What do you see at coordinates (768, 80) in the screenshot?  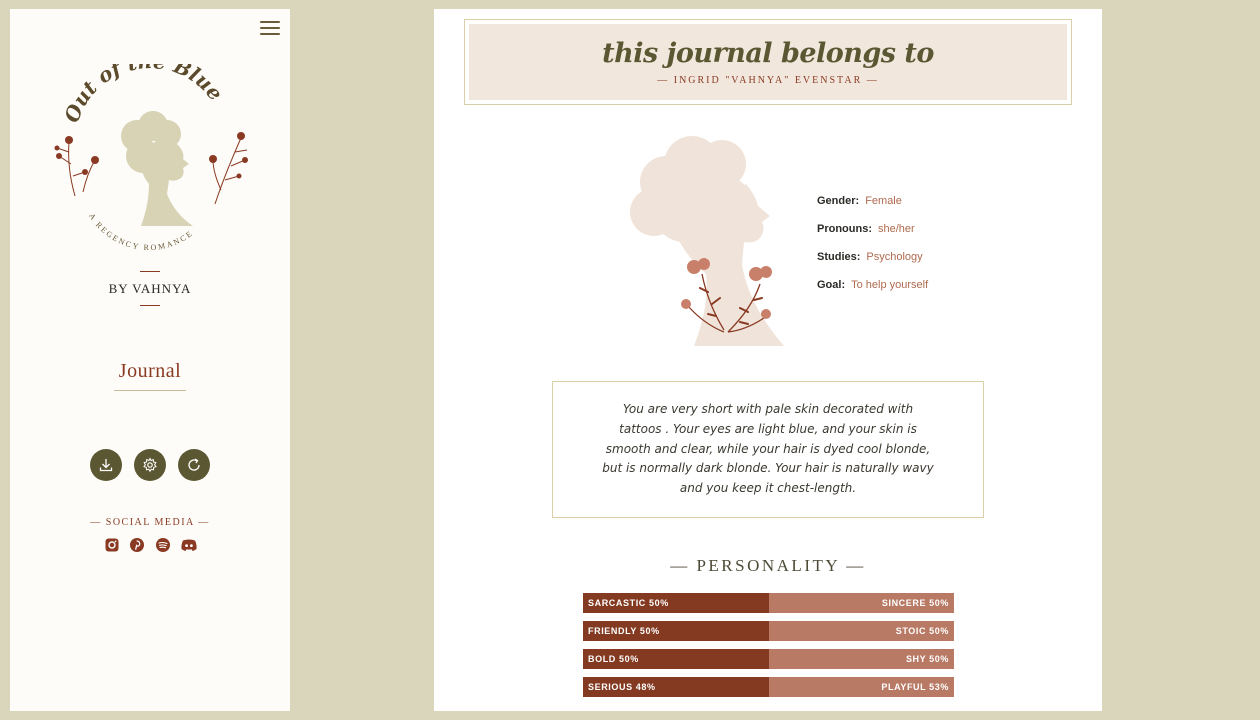 I see `owner-name: — INGRID "VAHNYA" EVENSTAR —` at bounding box center [768, 80].